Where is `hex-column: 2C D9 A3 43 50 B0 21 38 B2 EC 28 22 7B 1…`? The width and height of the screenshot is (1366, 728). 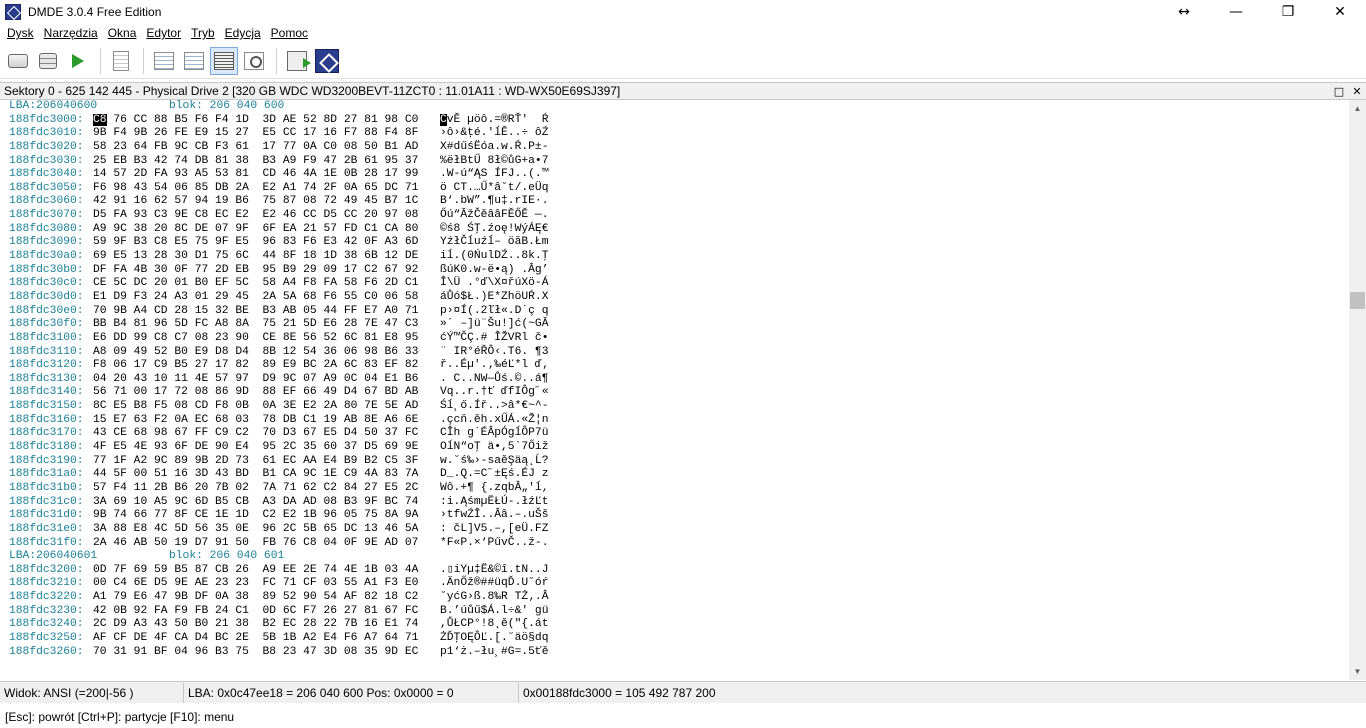 hex-column: 2C D9 A3 43 50 B0 21 38 B2 EC 28 22 7B 1… is located at coordinates (266, 625).